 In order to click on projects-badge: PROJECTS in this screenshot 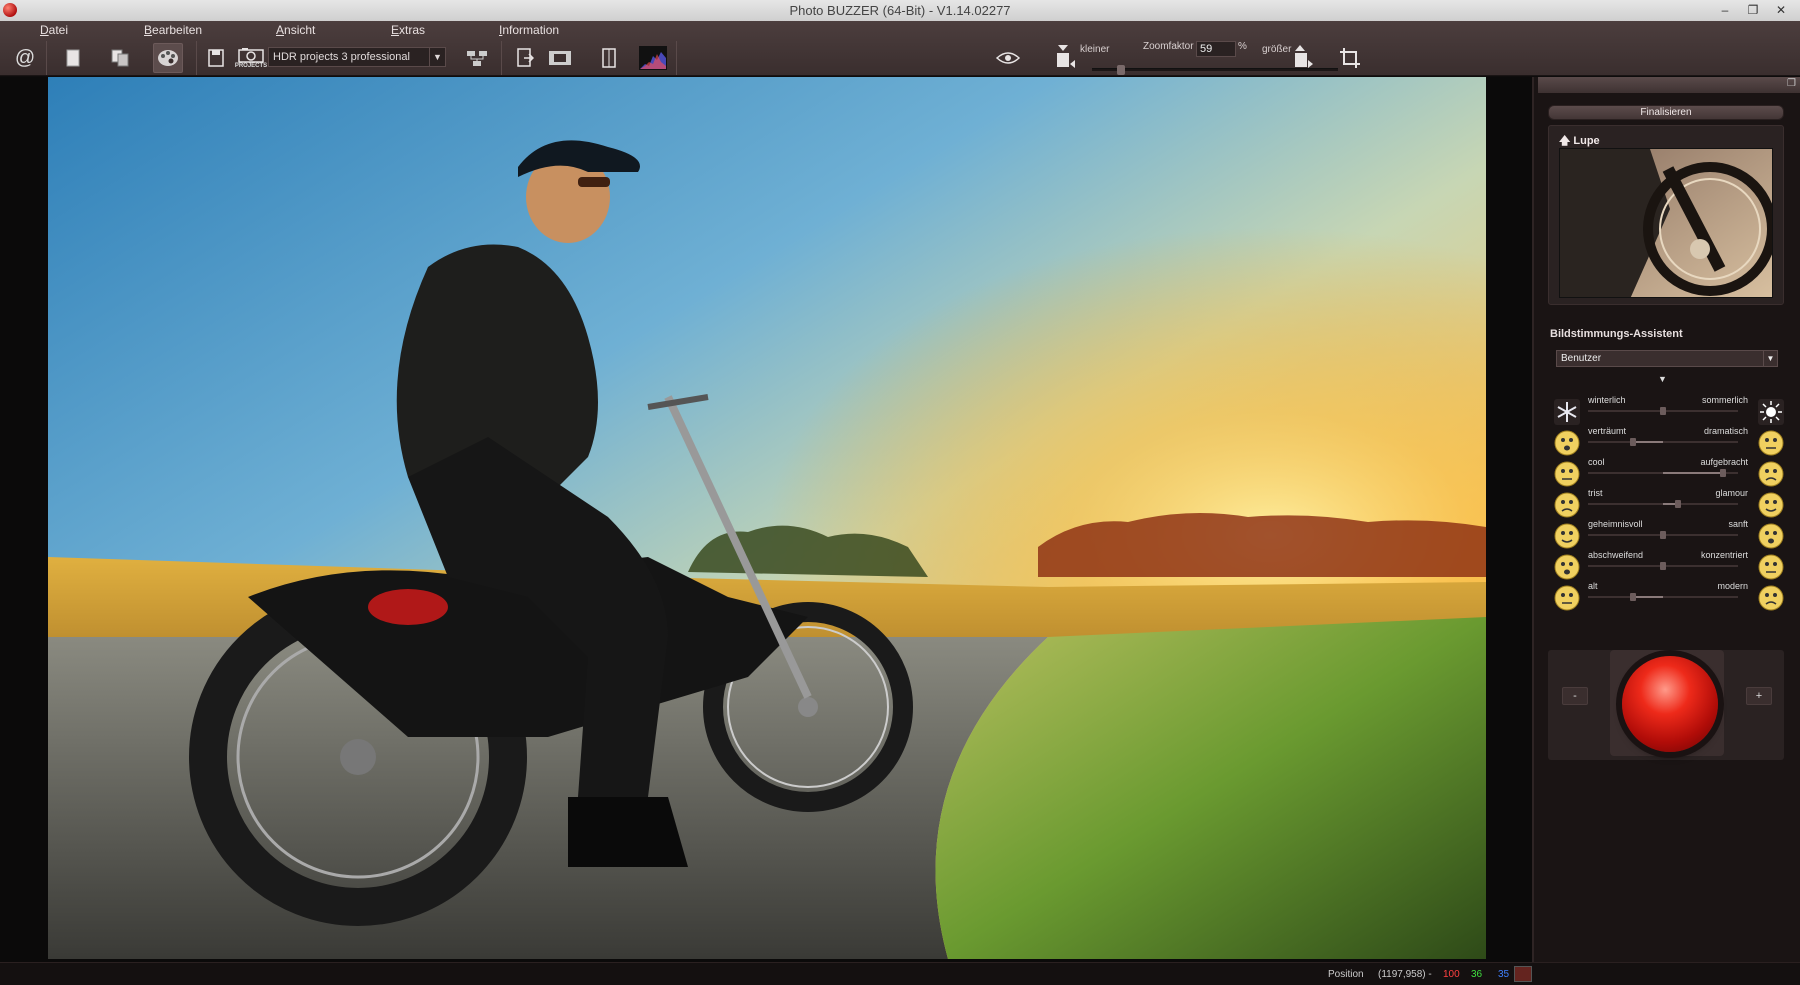, I will do `click(251, 66)`.